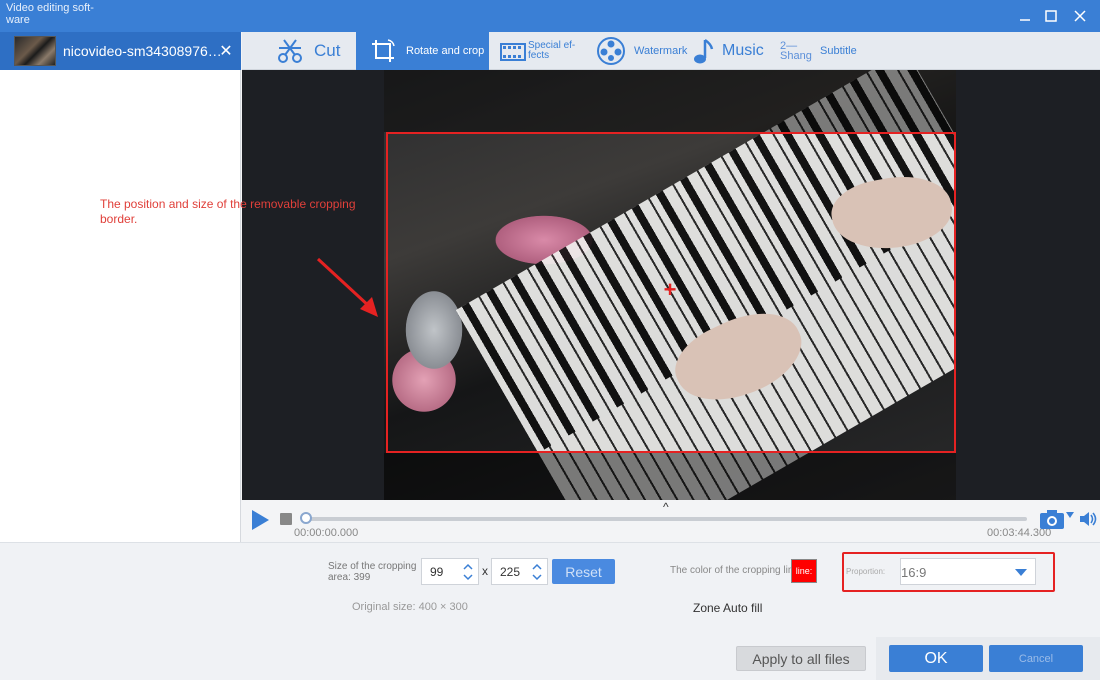 Image resolution: width=1100 pixels, height=680 pixels. I want to click on close-icon, so click(1080, 16).